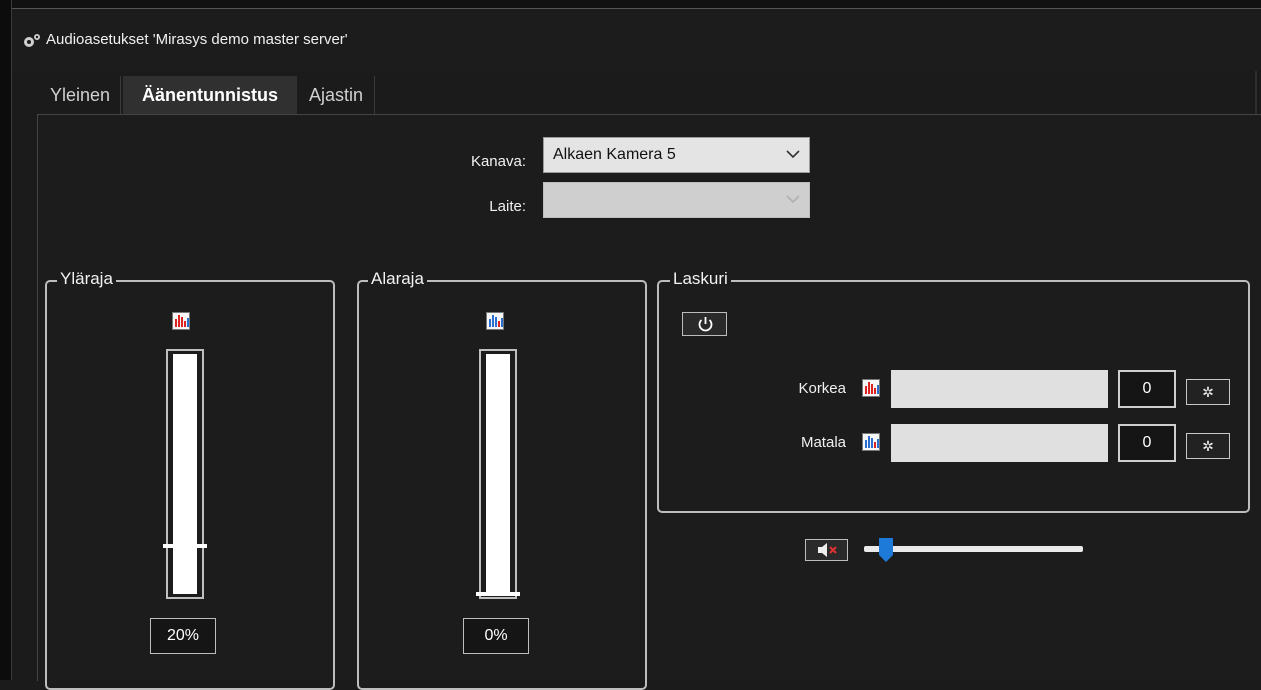 The image size is (1261, 690). I want to click on upper-limit-value: 20%, so click(183, 636).